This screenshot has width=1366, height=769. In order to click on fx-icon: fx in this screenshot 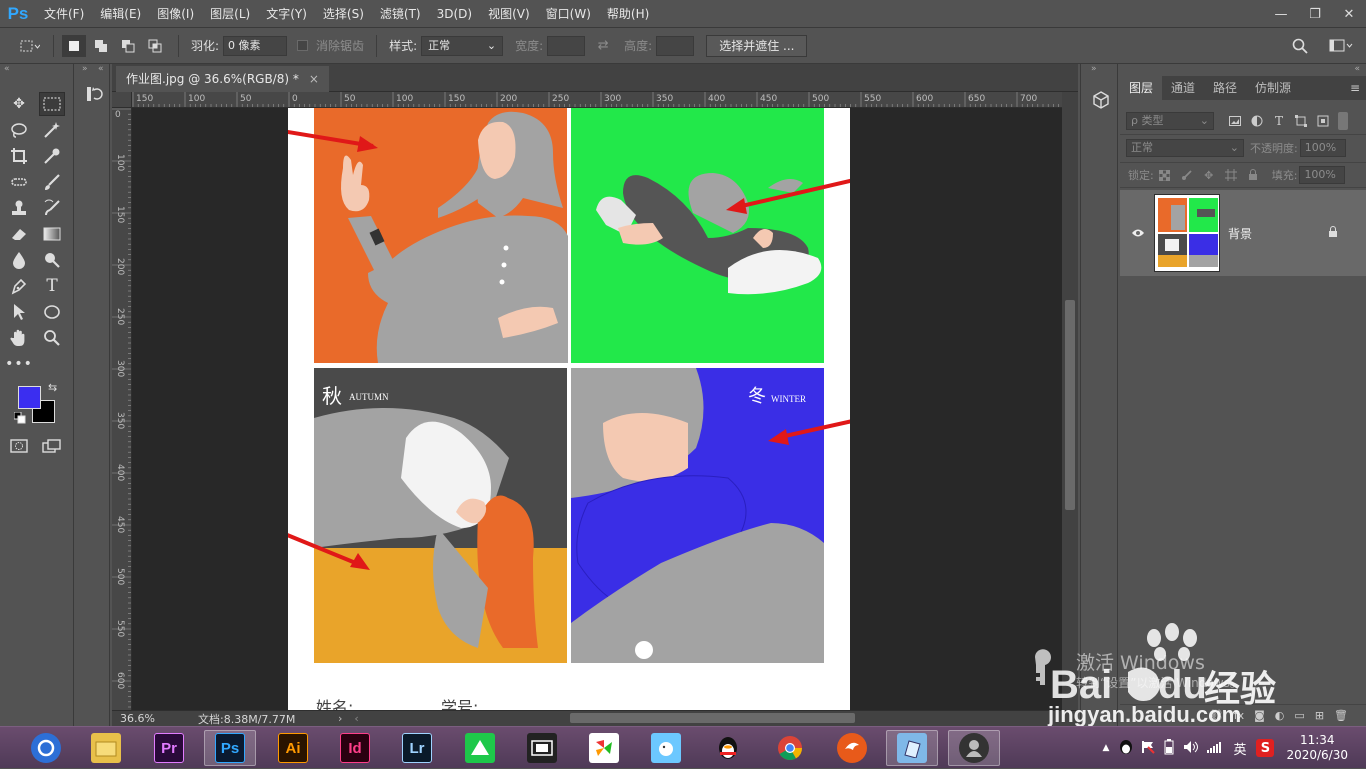, I will do `click(1239, 715)`.